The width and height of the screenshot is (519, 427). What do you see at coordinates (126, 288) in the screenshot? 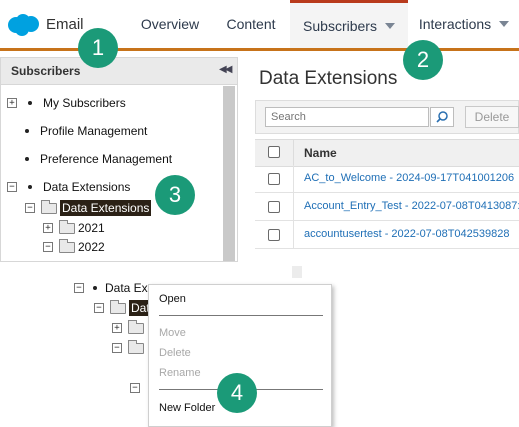
I see `tree-item-label: Data Ex` at bounding box center [126, 288].